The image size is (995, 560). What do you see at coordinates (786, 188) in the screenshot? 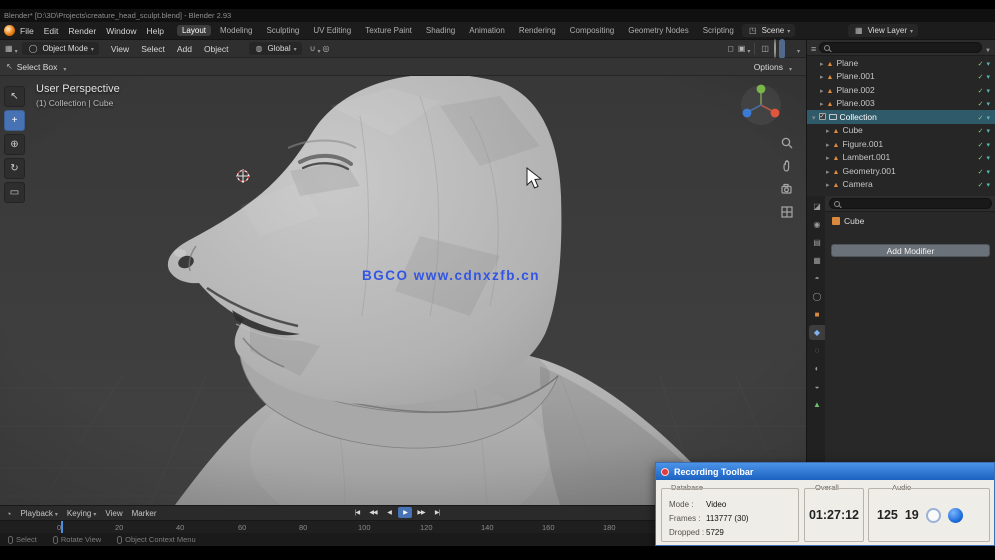
I see `camera-view-icon` at bounding box center [786, 188].